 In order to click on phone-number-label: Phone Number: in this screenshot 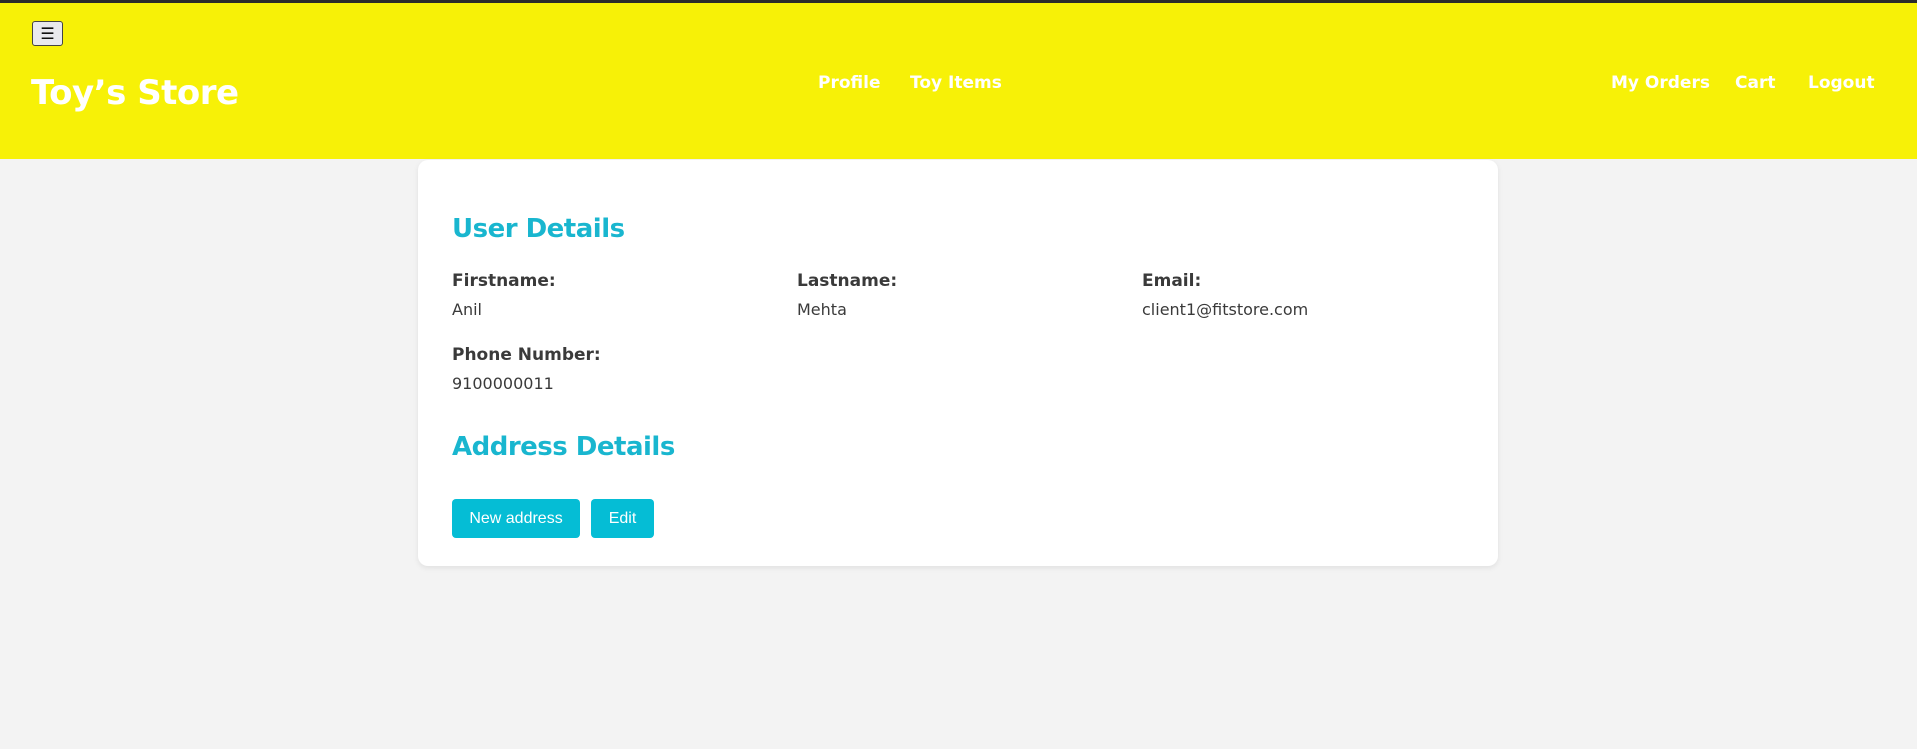, I will do `click(526, 355)`.